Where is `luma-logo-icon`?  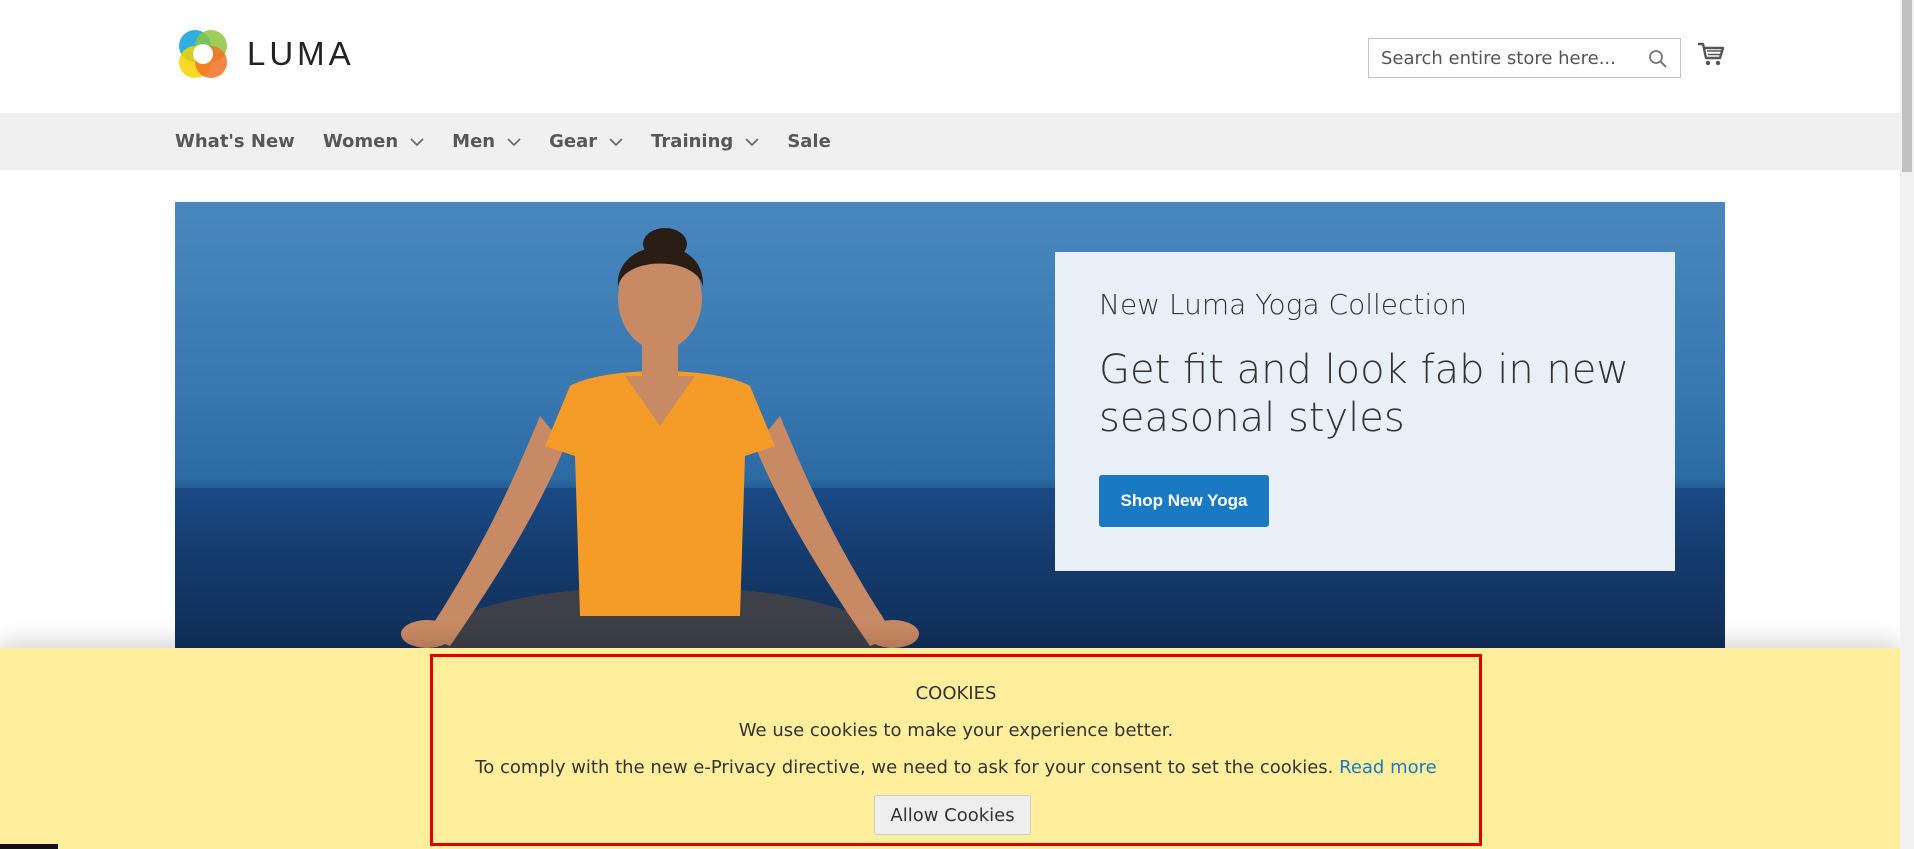
luma-logo-icon is located at coordinates (203, 54).